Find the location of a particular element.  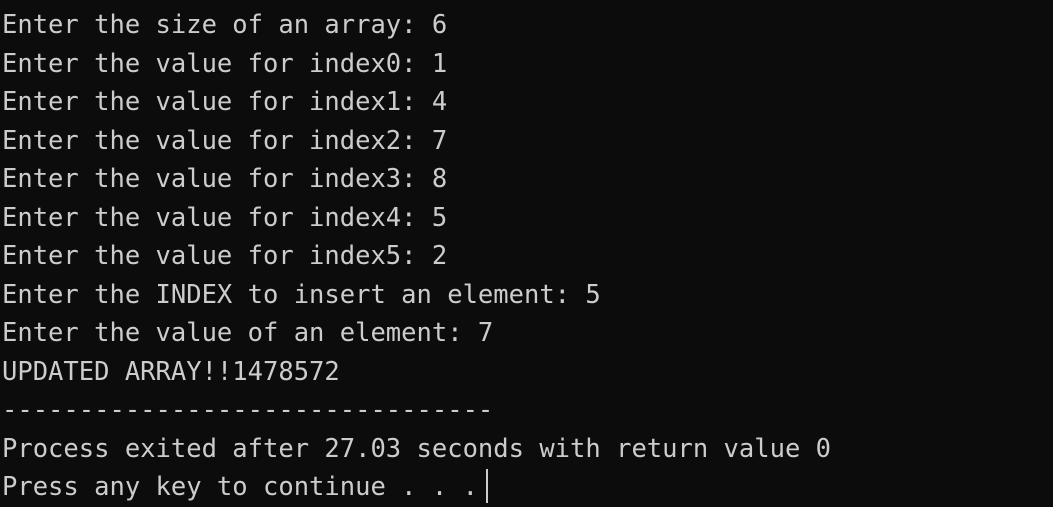

text-cursor is located at coordinates (486, 486).